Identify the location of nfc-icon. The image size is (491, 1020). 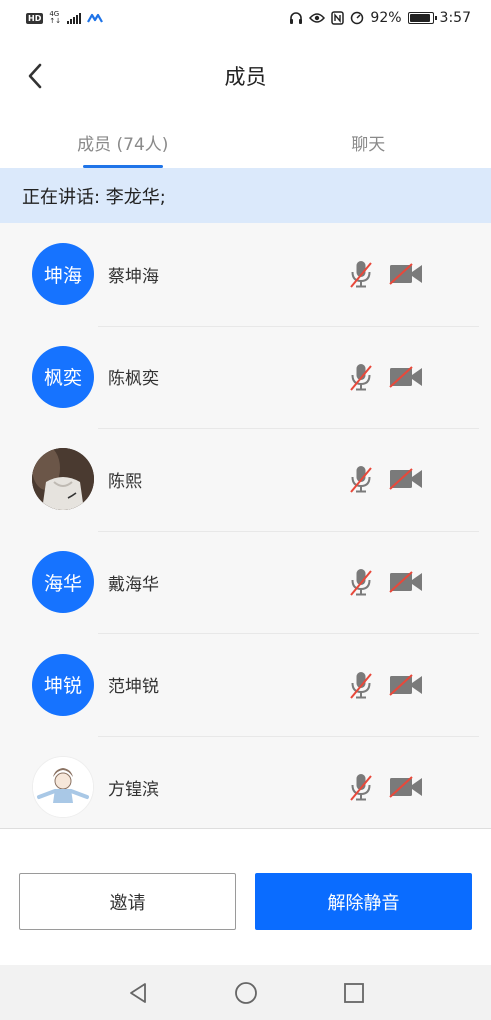
(338, 18).